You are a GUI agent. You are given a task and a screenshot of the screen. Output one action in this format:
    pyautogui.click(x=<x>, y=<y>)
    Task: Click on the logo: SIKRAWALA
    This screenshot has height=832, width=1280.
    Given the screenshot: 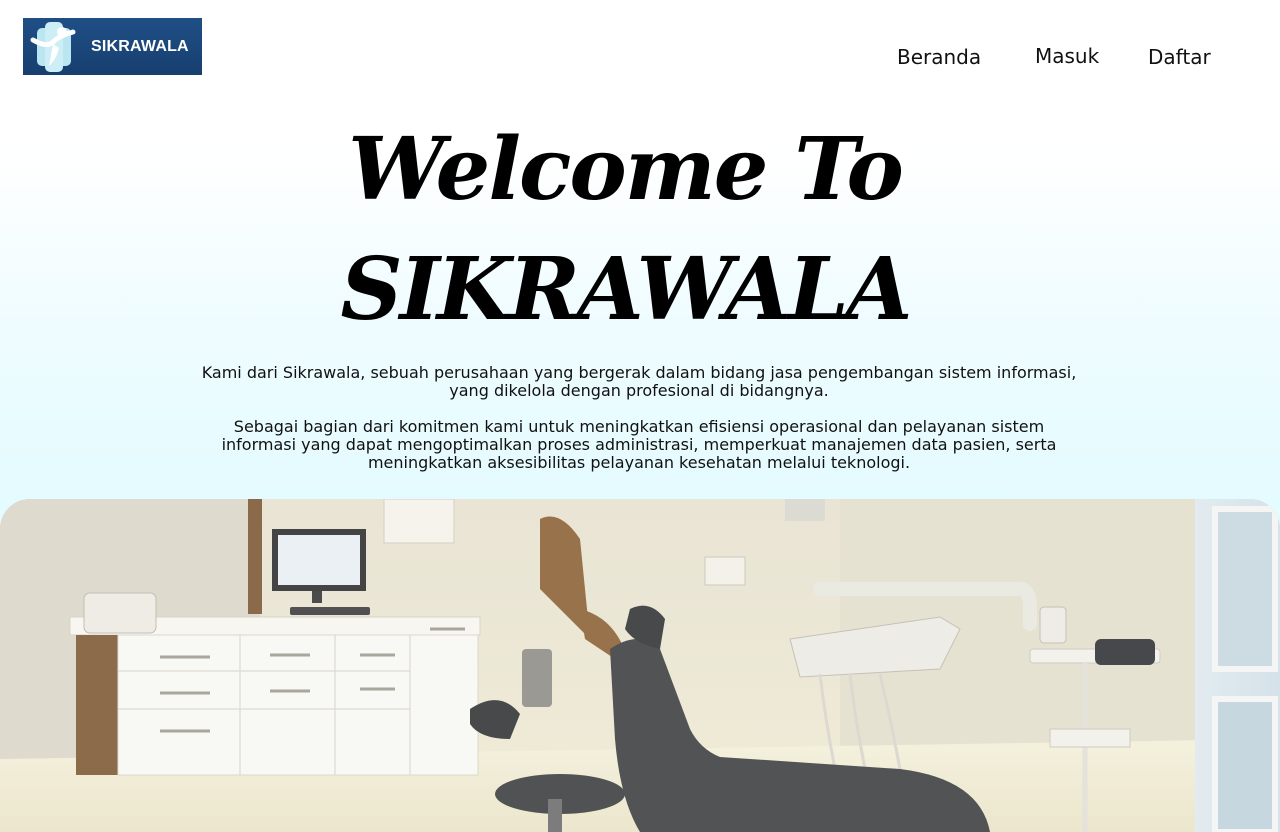 What is the action you would take?
    pyautogui.click(x=112, y=46)
    